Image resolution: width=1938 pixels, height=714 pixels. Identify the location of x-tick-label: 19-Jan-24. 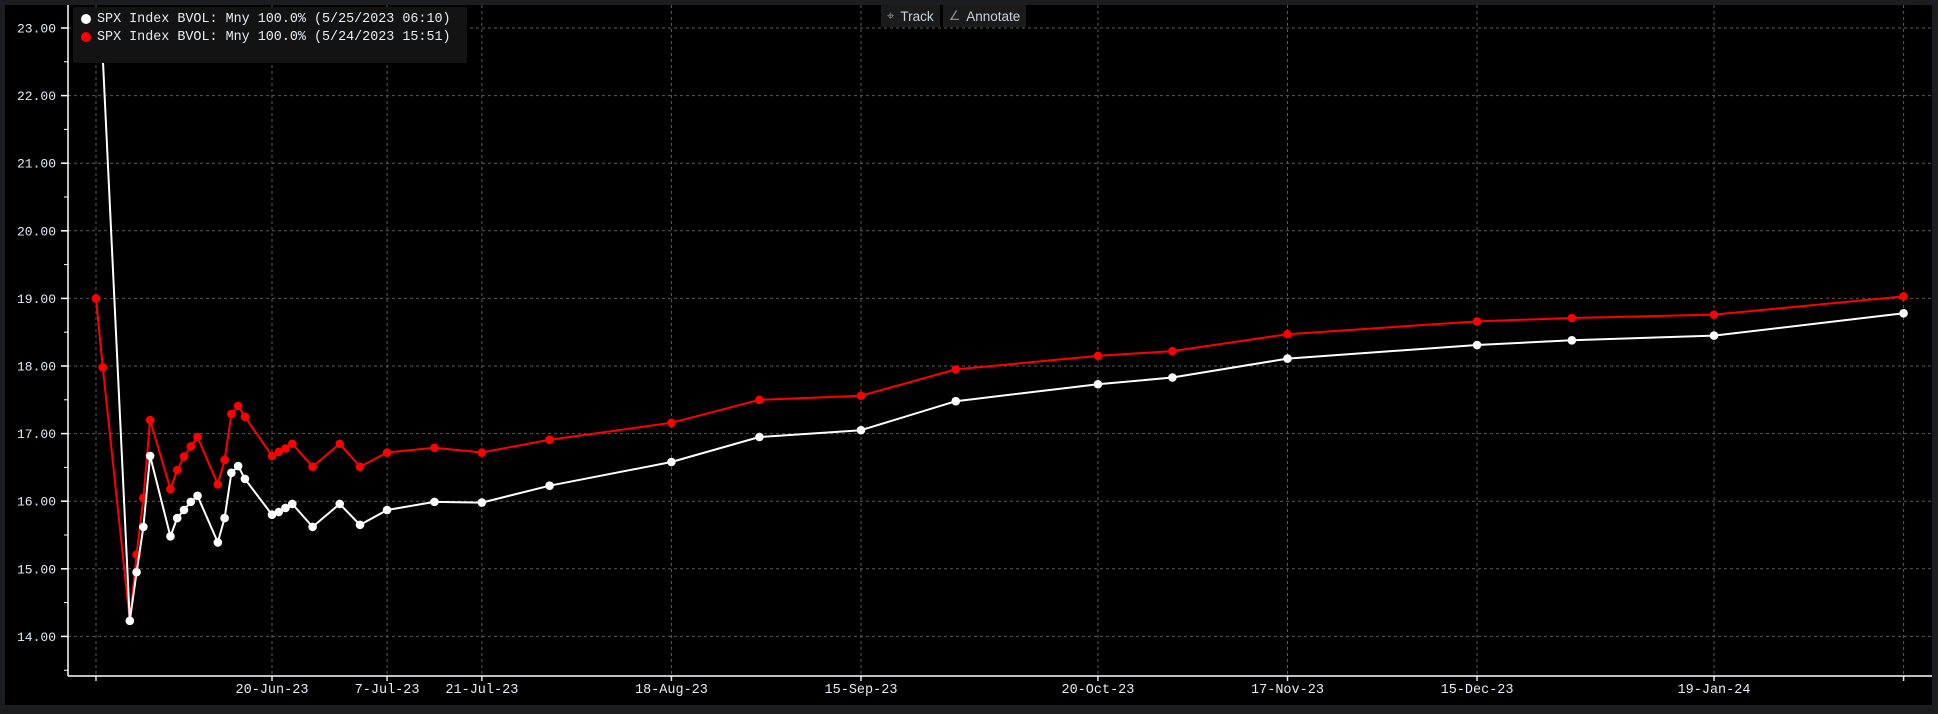
(1714, 690).